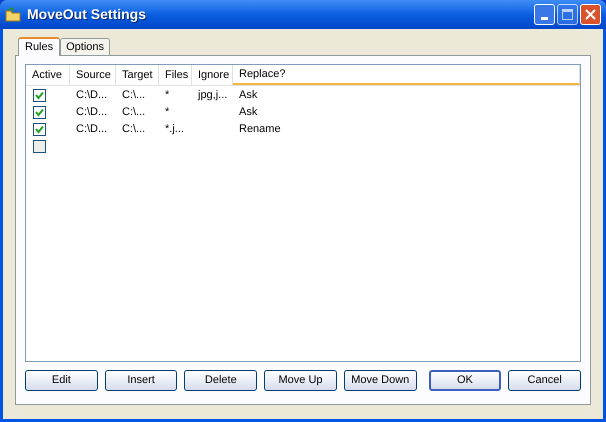 Image resolution: width=606 pixels, height=422 pixels. Describe the element at coordinates (175, 75) in the screenshot. I see `column-header: Files` at that location.